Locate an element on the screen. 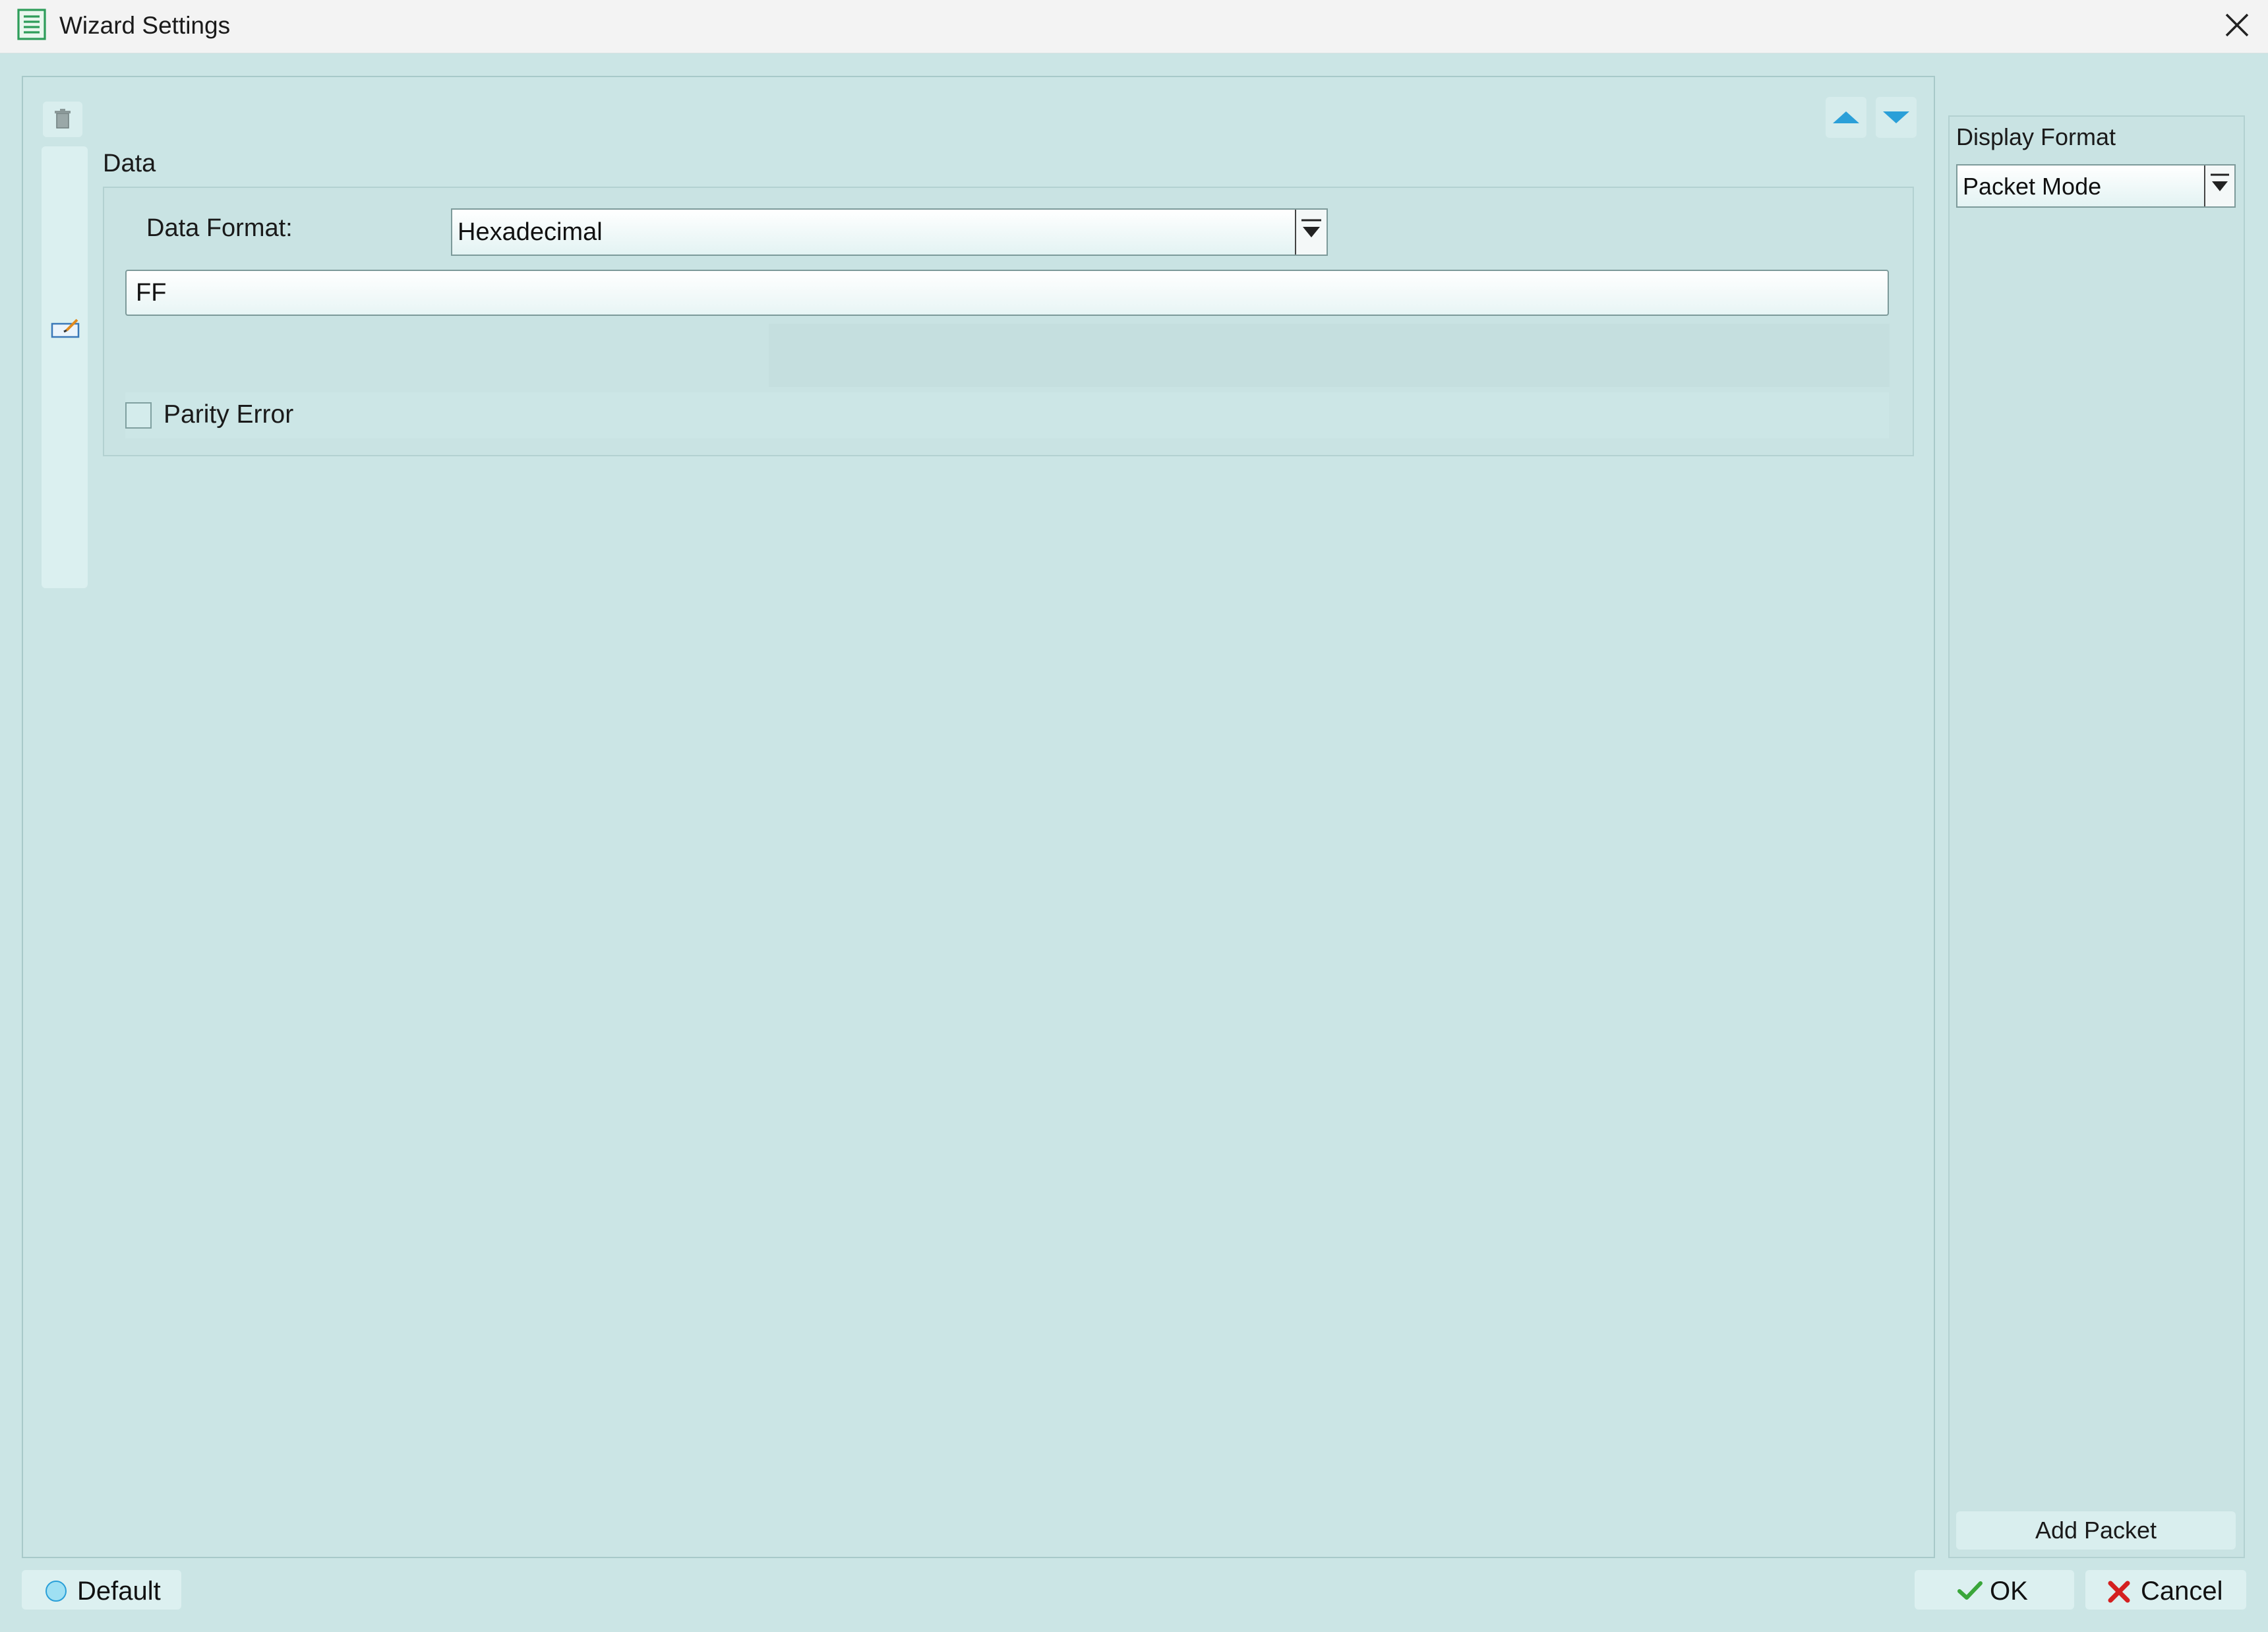 Image resolution: width=2268 pixels, height=1632 pixels. display-format-value: Packet Mode is located at coordinates (2032, 186).